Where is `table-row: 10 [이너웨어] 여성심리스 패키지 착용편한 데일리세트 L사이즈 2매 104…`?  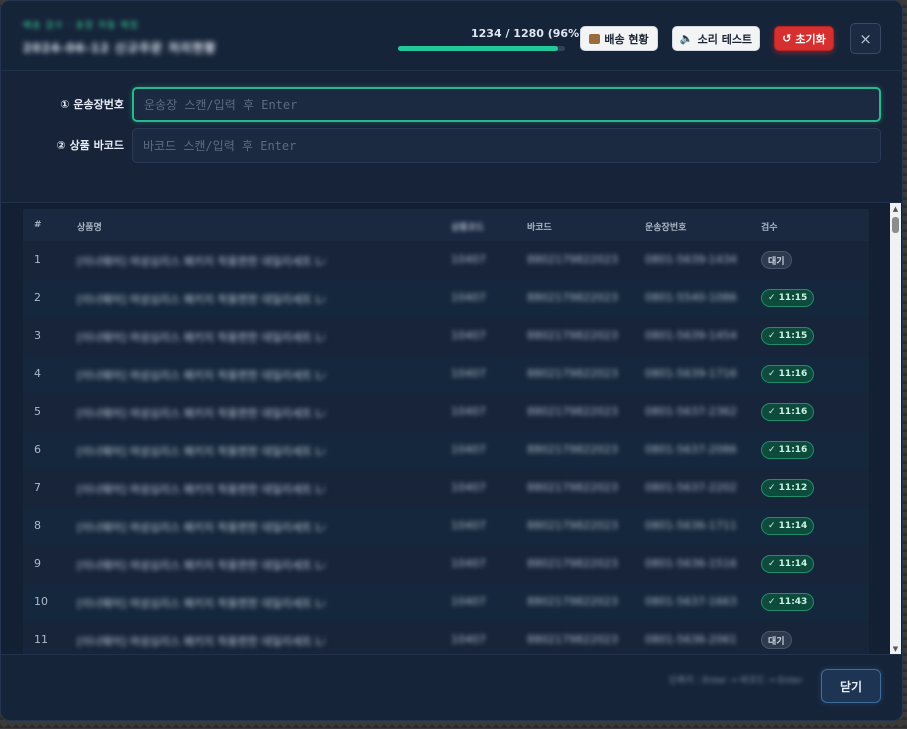 table-row: 10 [이너웨어] 여성심리스 패키지 착용편한 데일리세트 L사이즈 2매 104… is located at coordinates (446, 602).